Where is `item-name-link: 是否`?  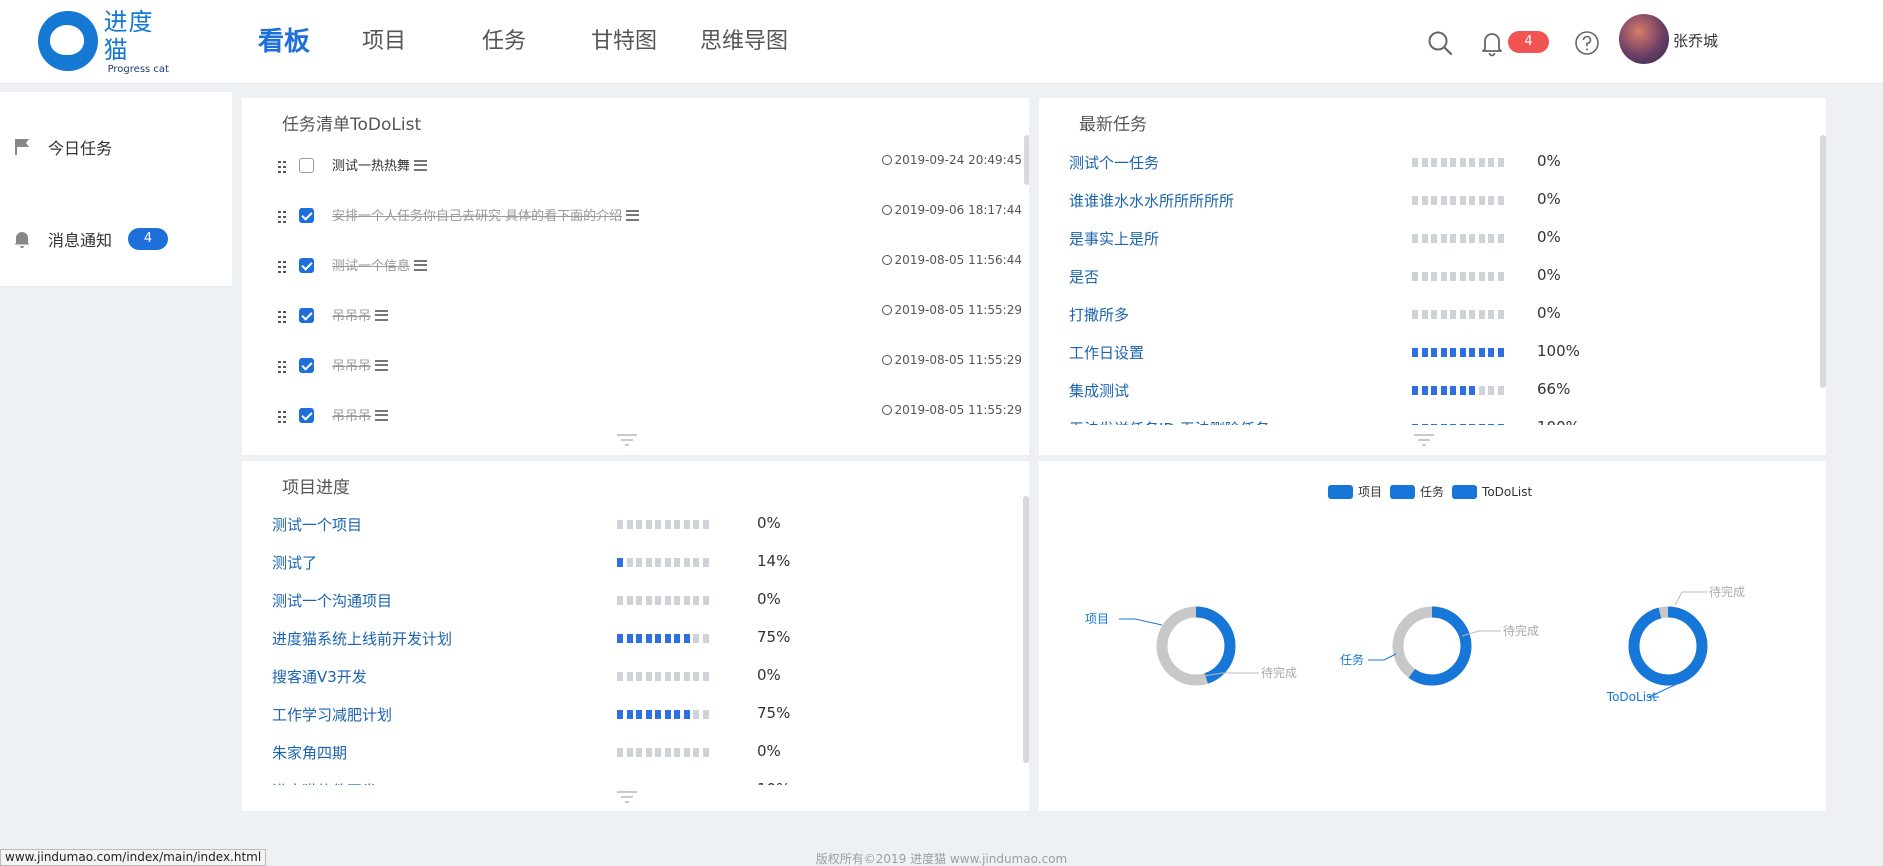
item-name-link: 是否 is located at coordinates (1084, 276).